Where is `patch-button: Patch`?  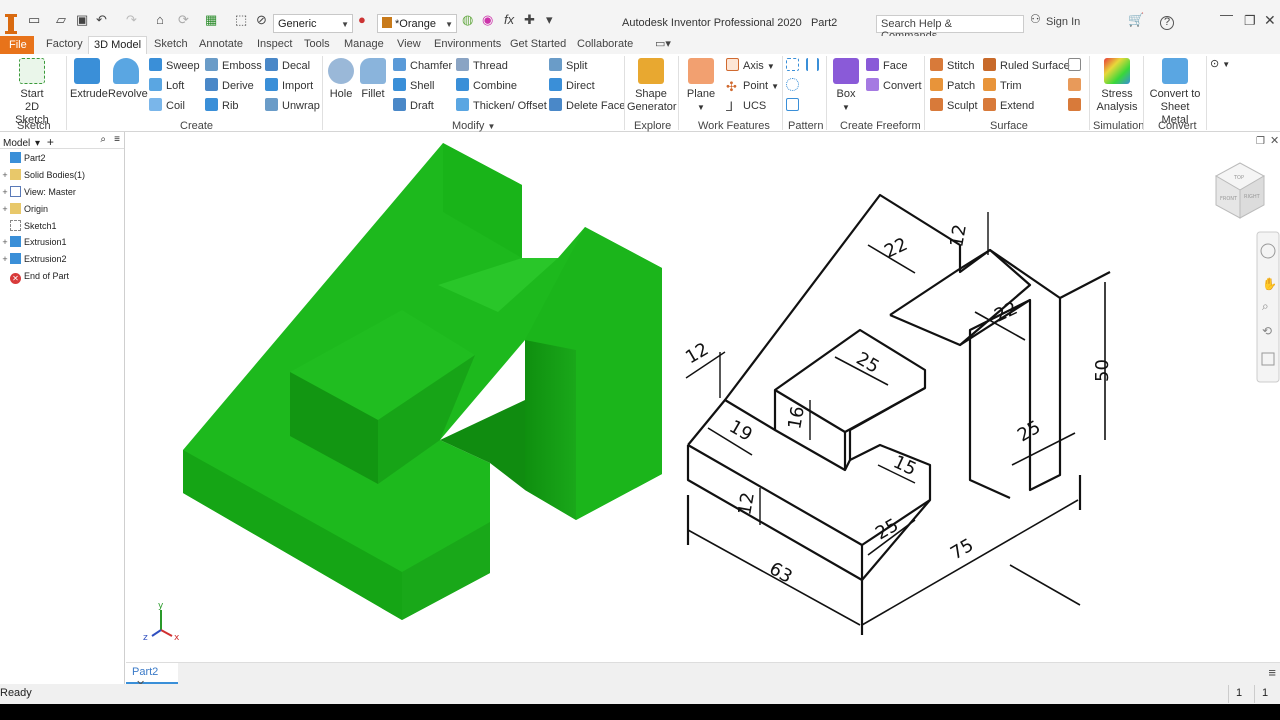
patch-button: Patch is located at coordinates (952, 86).